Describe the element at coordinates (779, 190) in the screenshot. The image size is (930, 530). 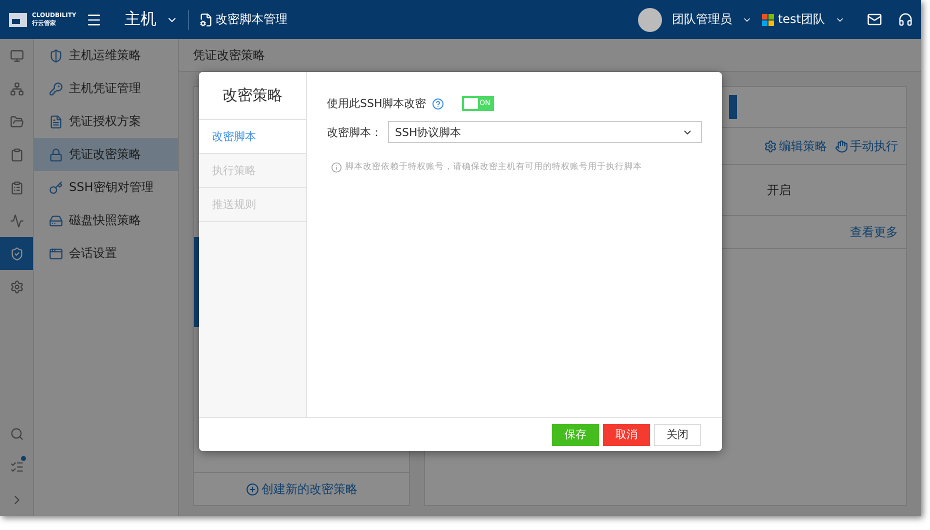
I see `status-text: 开启` at that location.